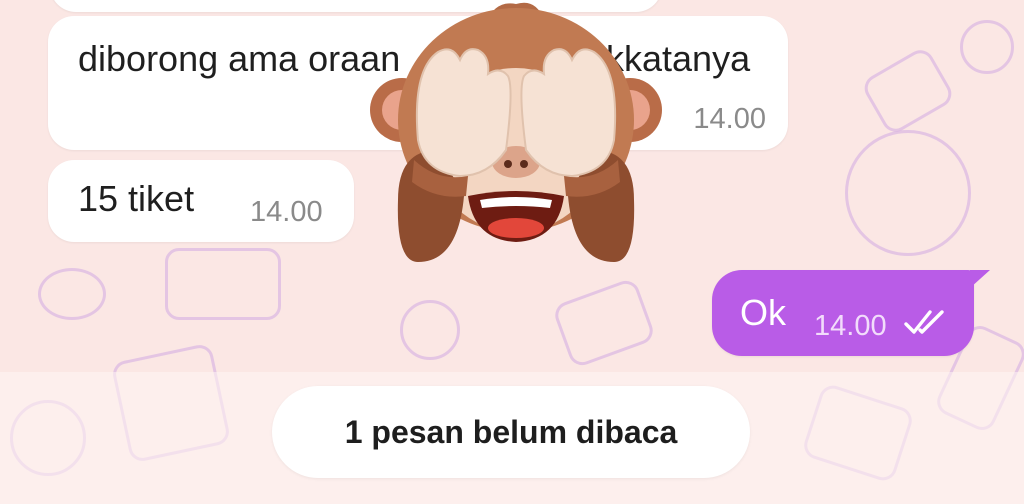  I want to click on message-text: Ok, so click(763, 312).